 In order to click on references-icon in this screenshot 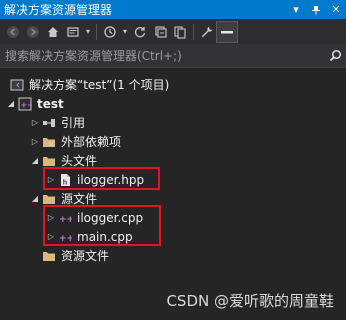, I will do `click(49, 122)`.